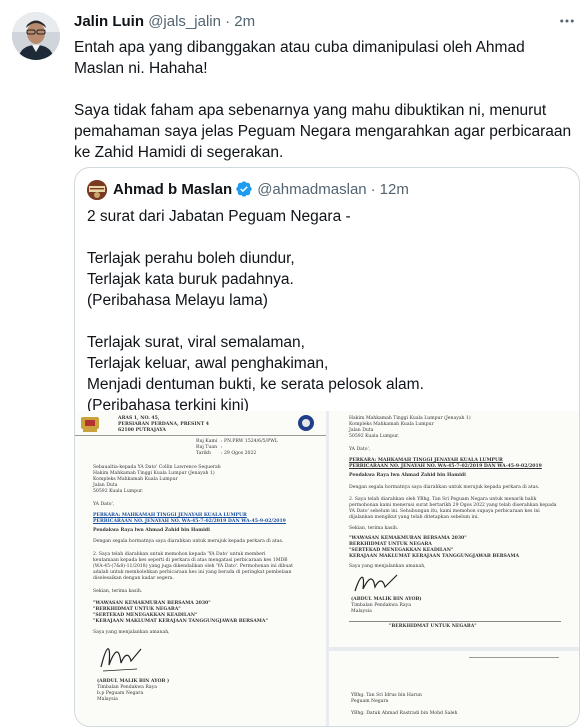  What do you see at coordinates (219, 216) in the screenshot?
I see `quoted-line: 2 surat dari Jabatan Peguam Negara -` at bounding box center [219, 216].